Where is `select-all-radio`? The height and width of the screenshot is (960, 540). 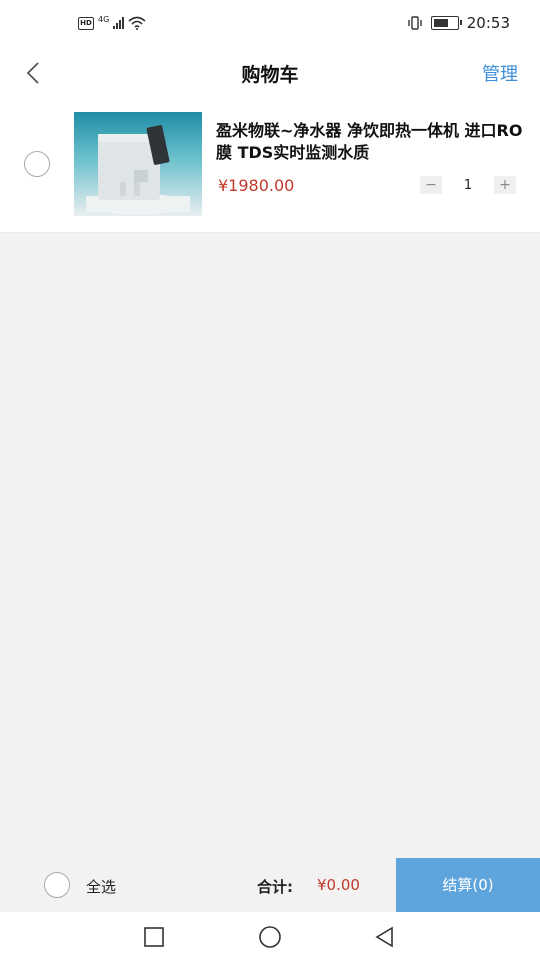
select-all-radio is located at coordinates (57, 885).